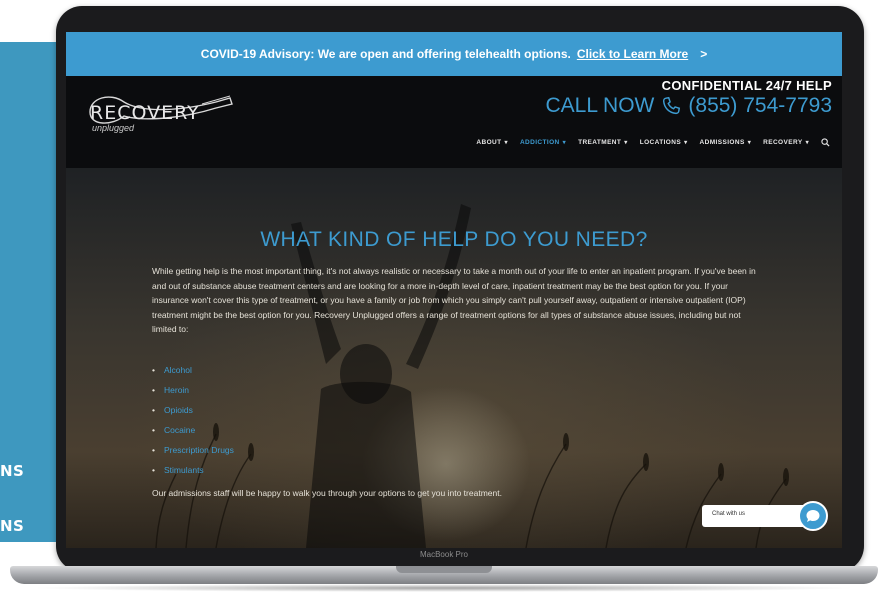 The height and width of the screenshot is (594, 888). What do you see at coordinates (444, 569) in the screenshot?
I see `laptop-base-notch` at bounding box center [444, 569].